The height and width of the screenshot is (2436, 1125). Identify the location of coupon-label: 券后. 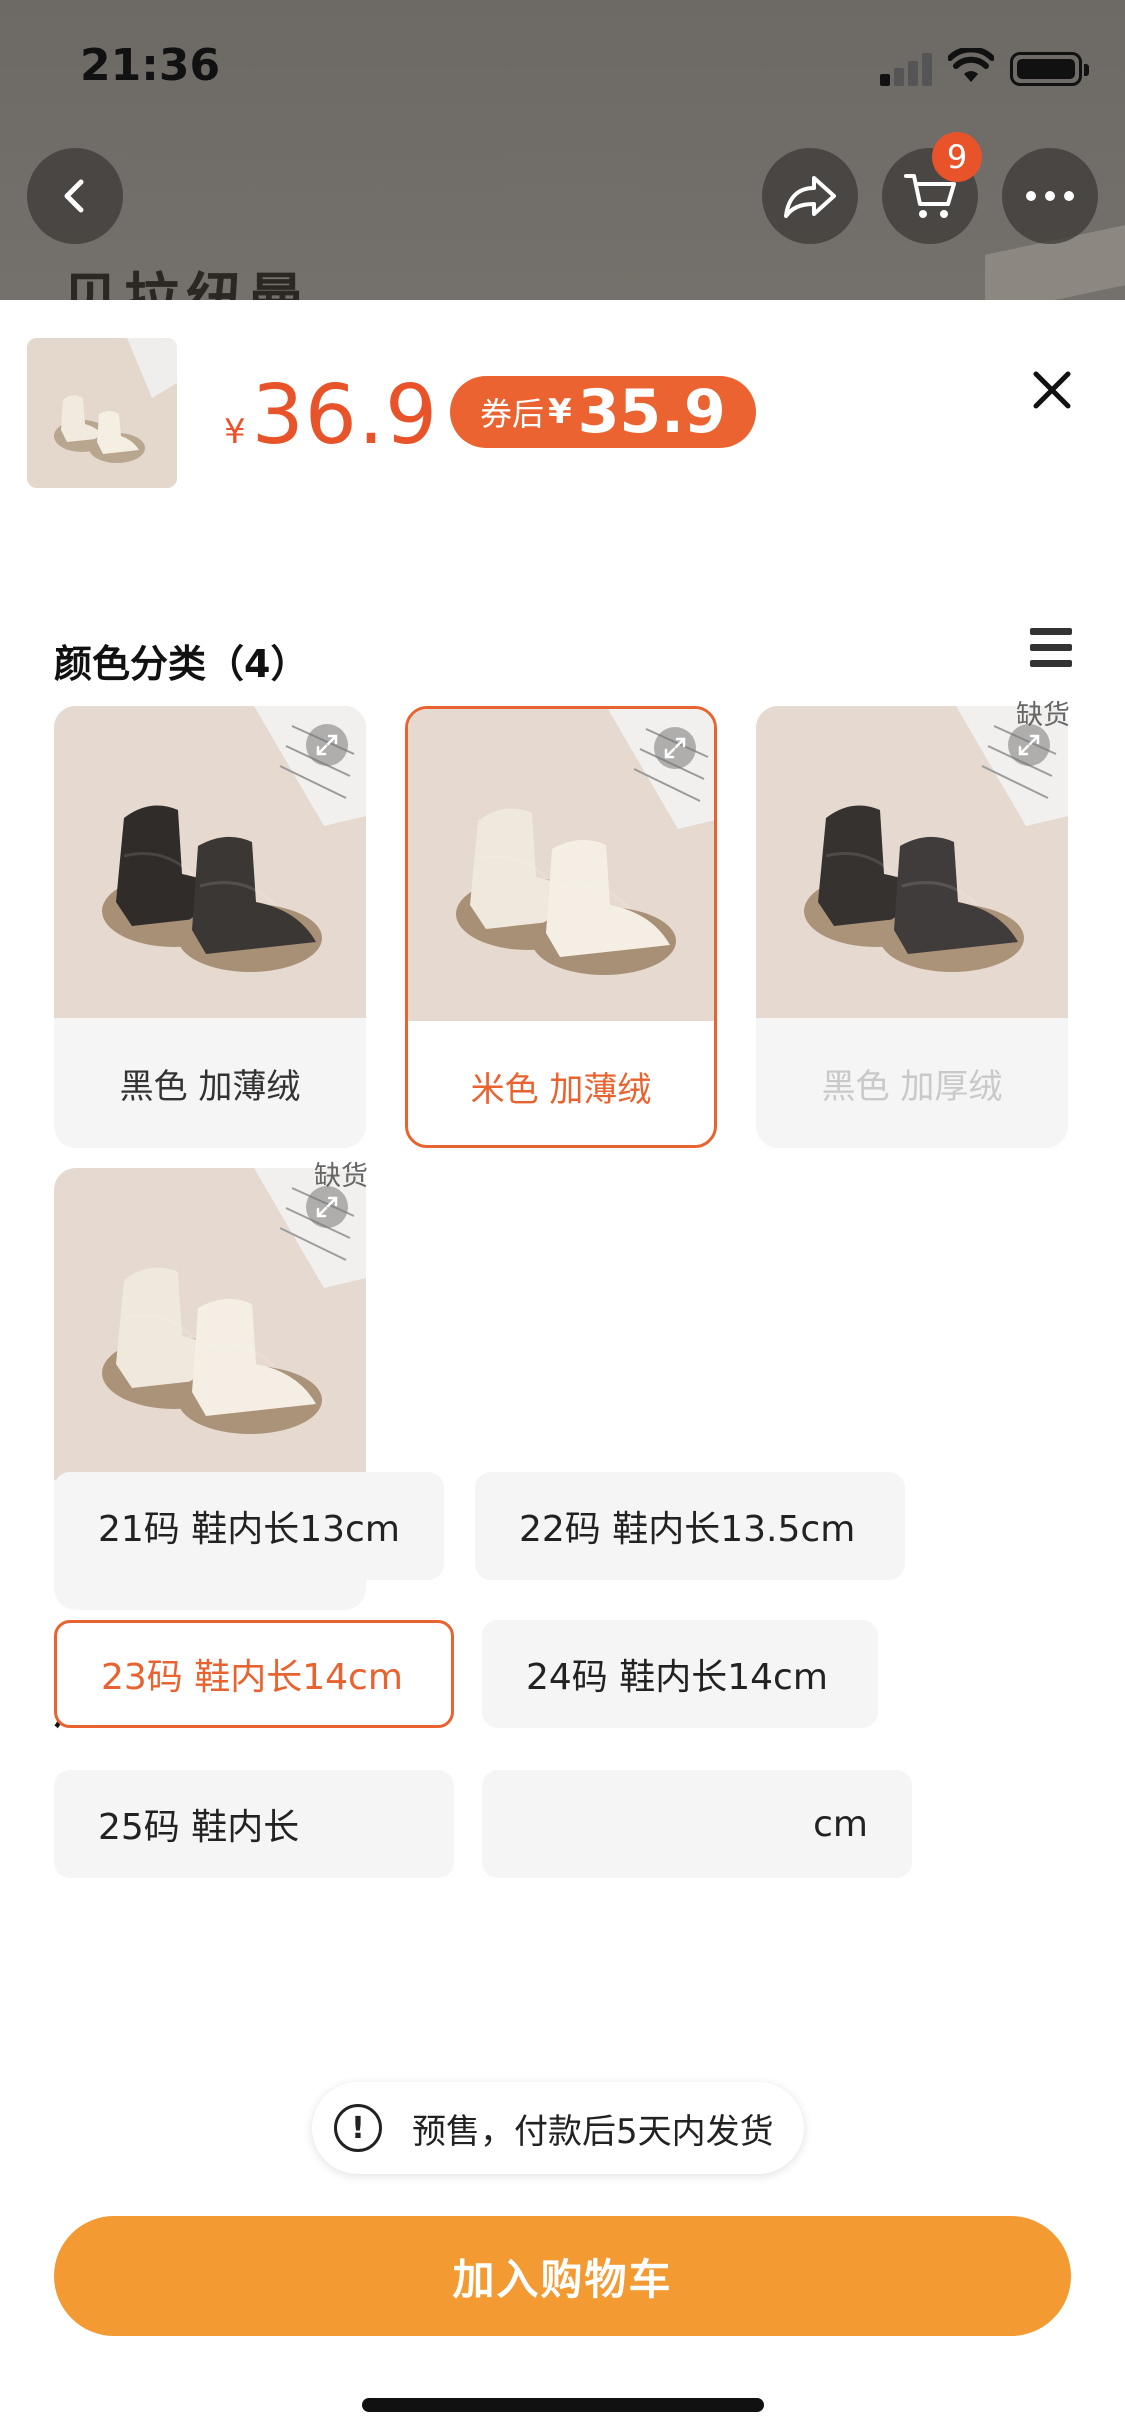
(512, 414).